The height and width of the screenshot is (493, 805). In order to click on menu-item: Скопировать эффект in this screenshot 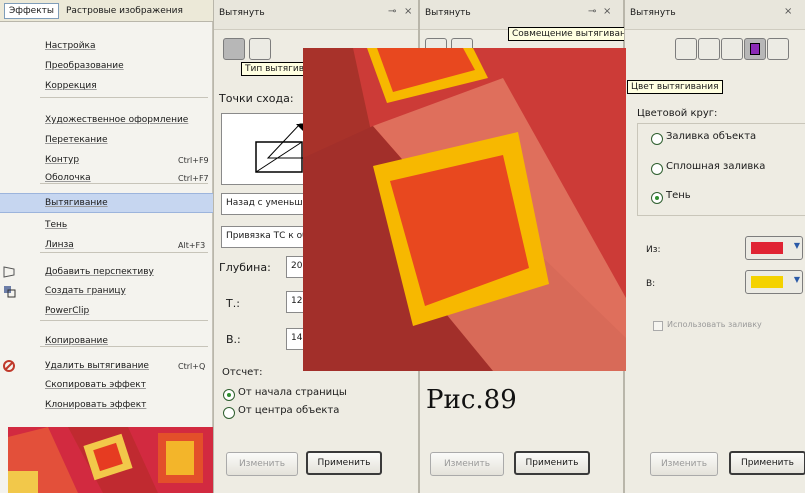, I will do `click(106, 385)`.